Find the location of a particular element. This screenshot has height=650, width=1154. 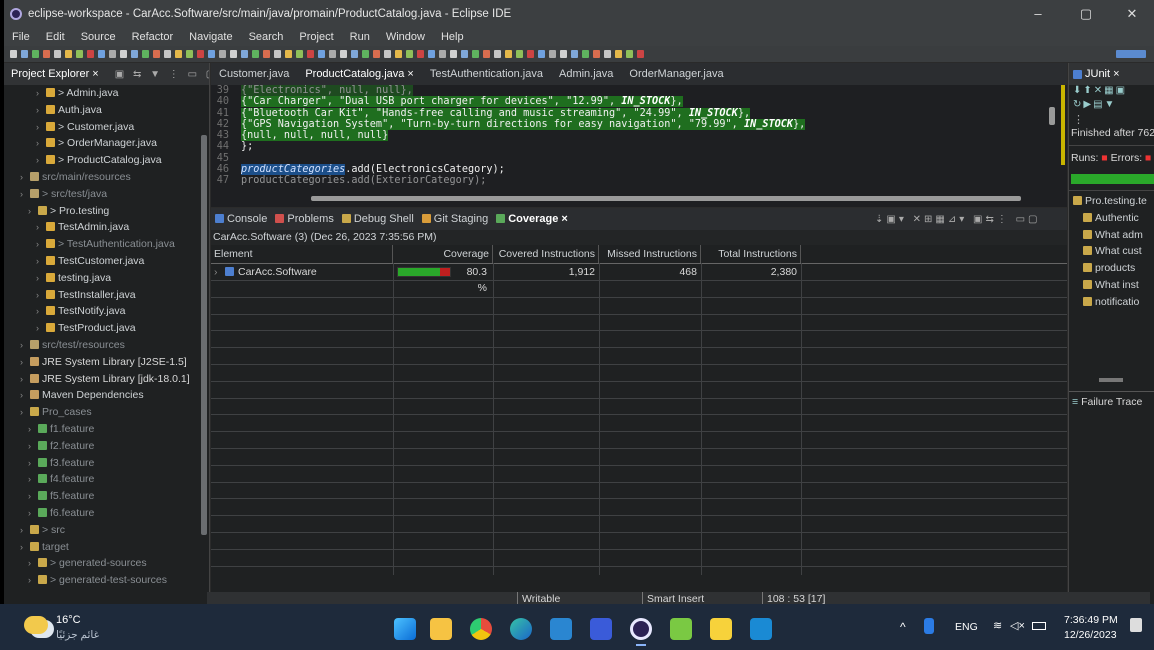

junit-tree-item: What inst is located at coordinates (1111, 285).